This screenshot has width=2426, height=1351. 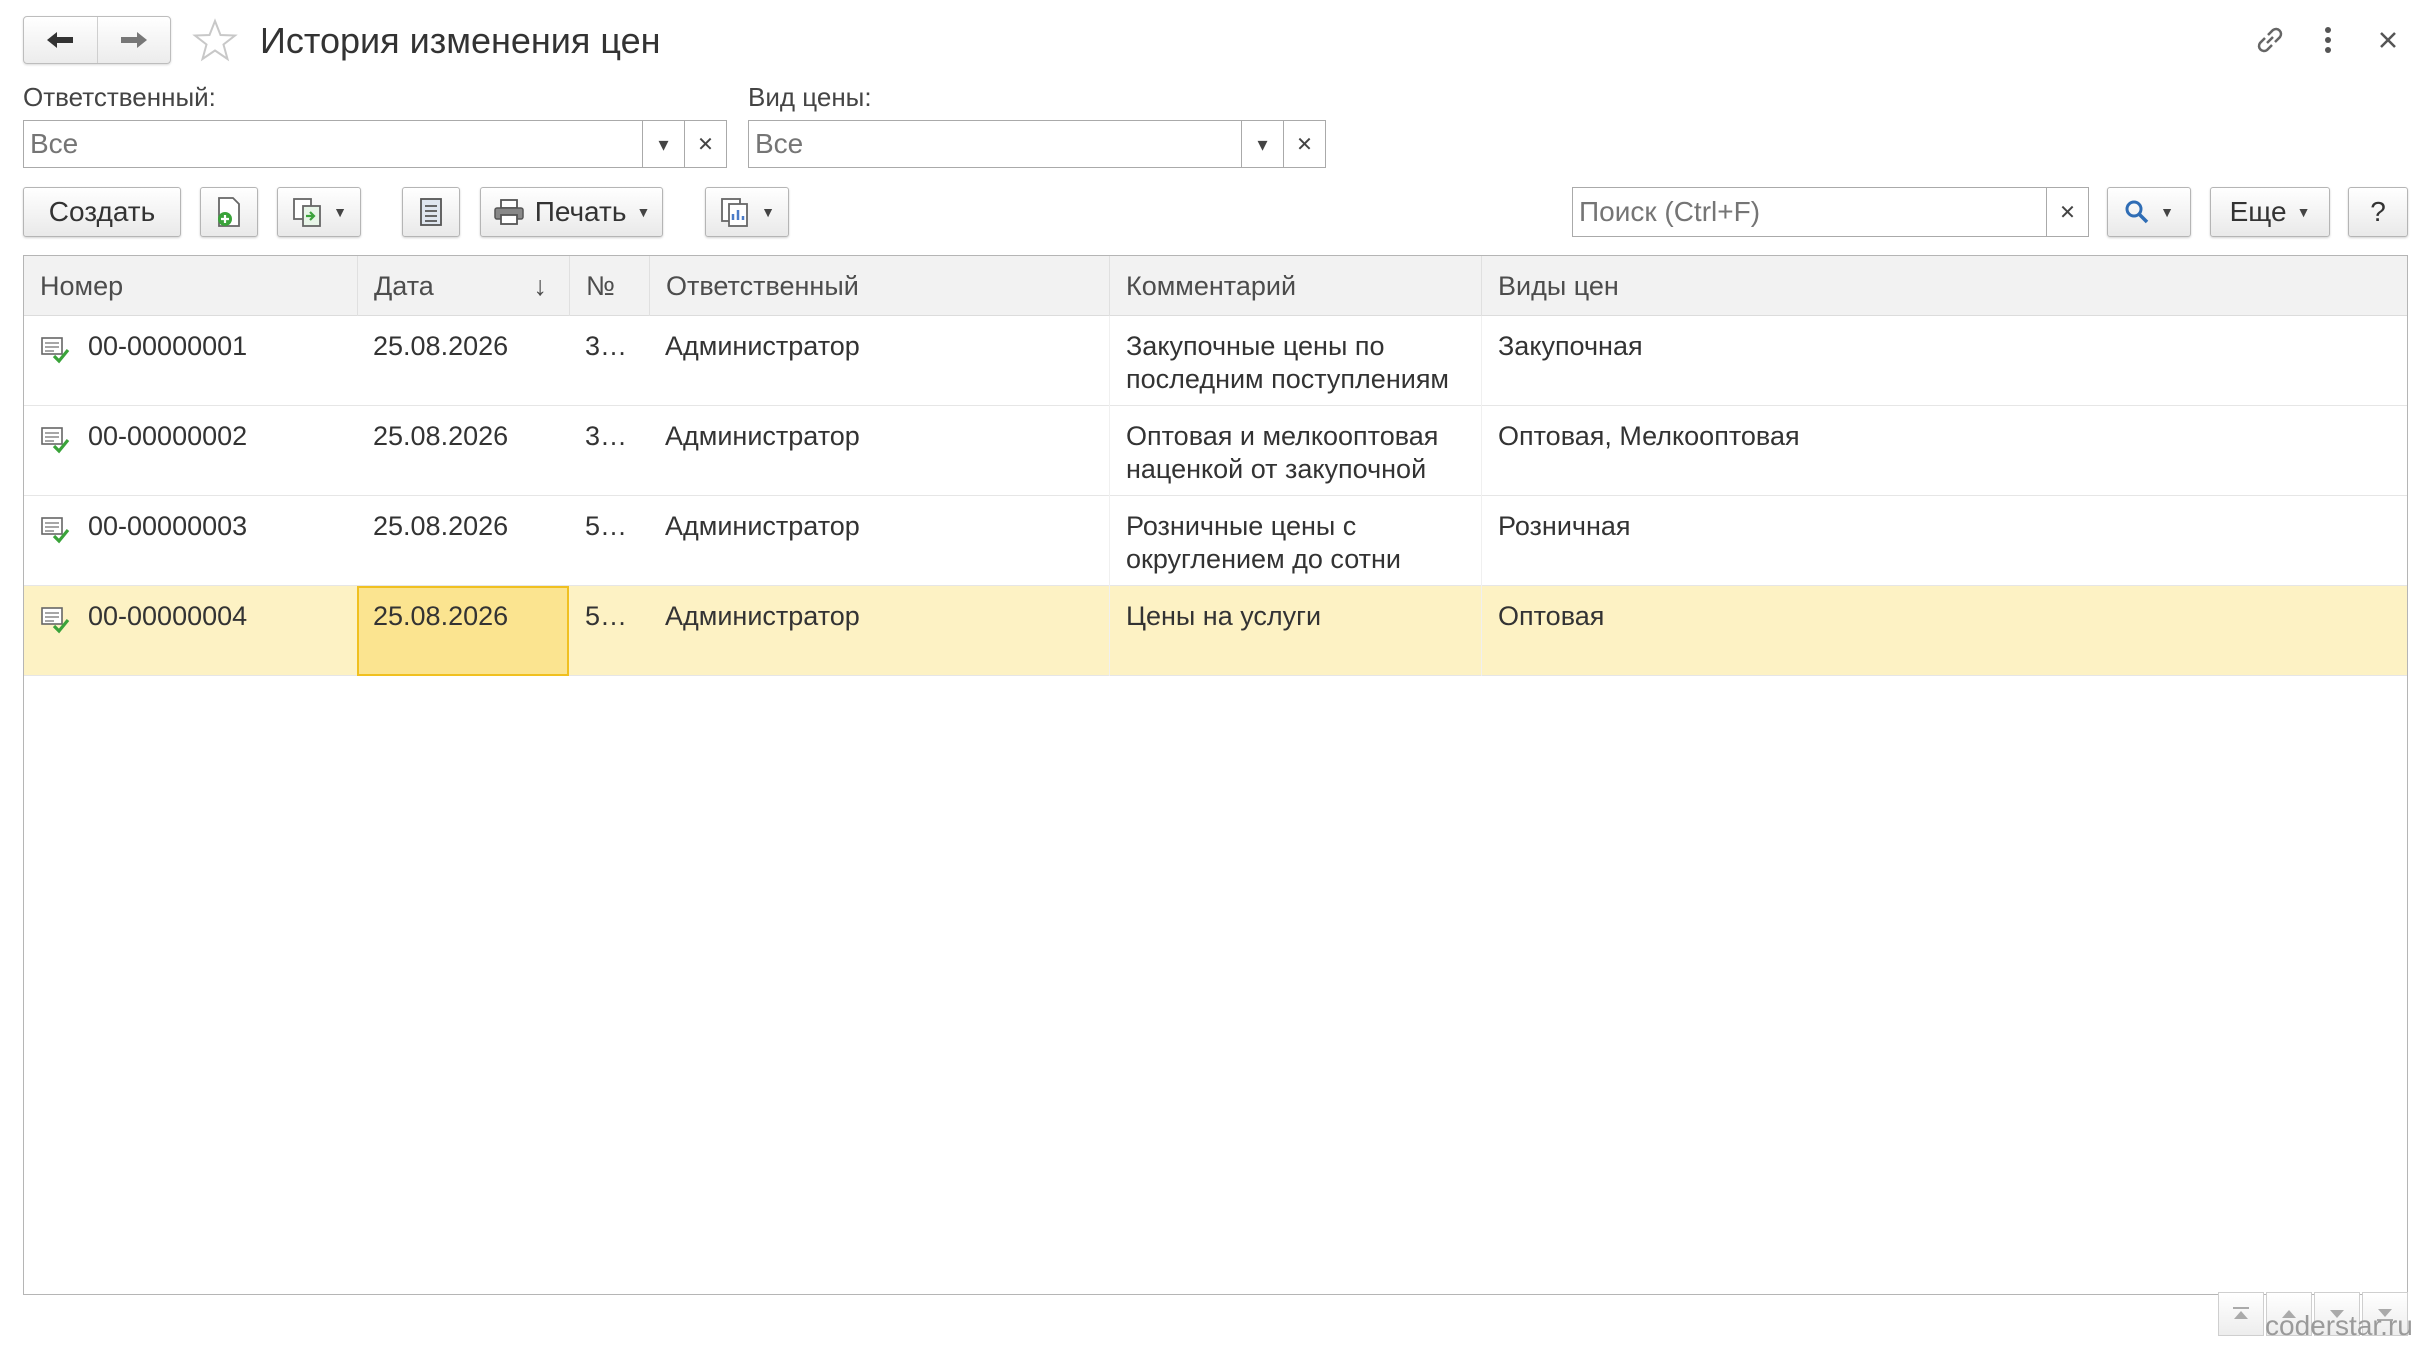 I want to click on comment-line: Оптовая и мелкооптовая, so click(x=1282, y=436).